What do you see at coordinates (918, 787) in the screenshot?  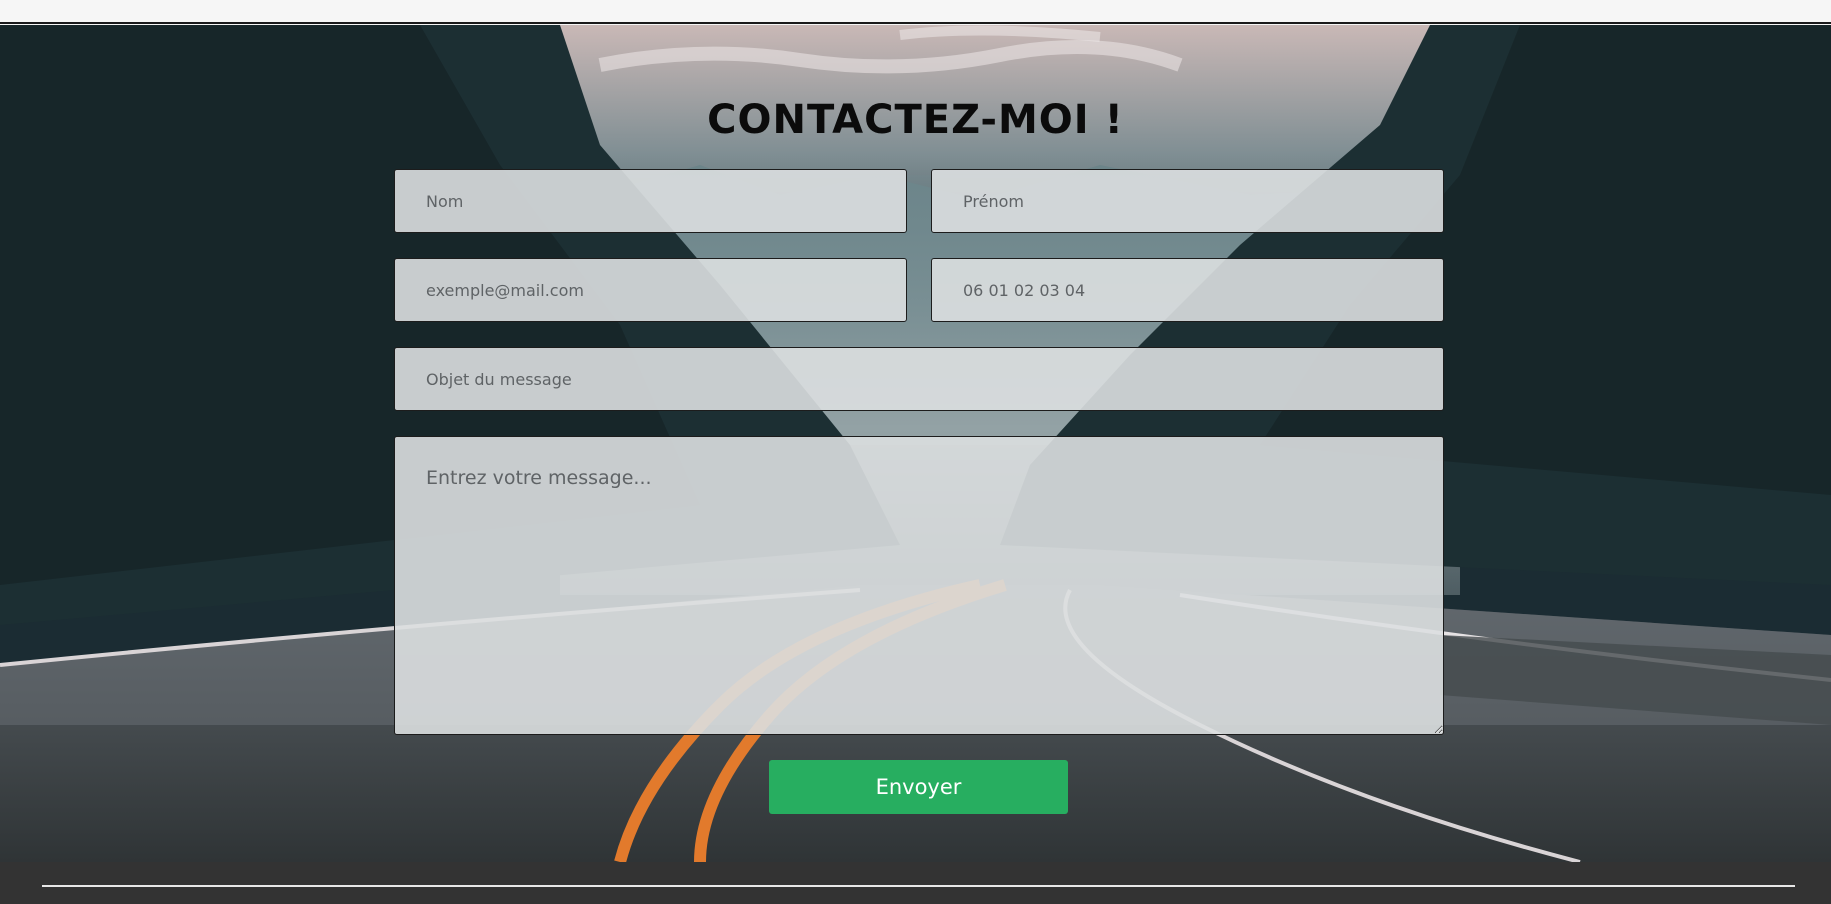 I see `send-button: Envoyer` at bounding box center [918, 787].